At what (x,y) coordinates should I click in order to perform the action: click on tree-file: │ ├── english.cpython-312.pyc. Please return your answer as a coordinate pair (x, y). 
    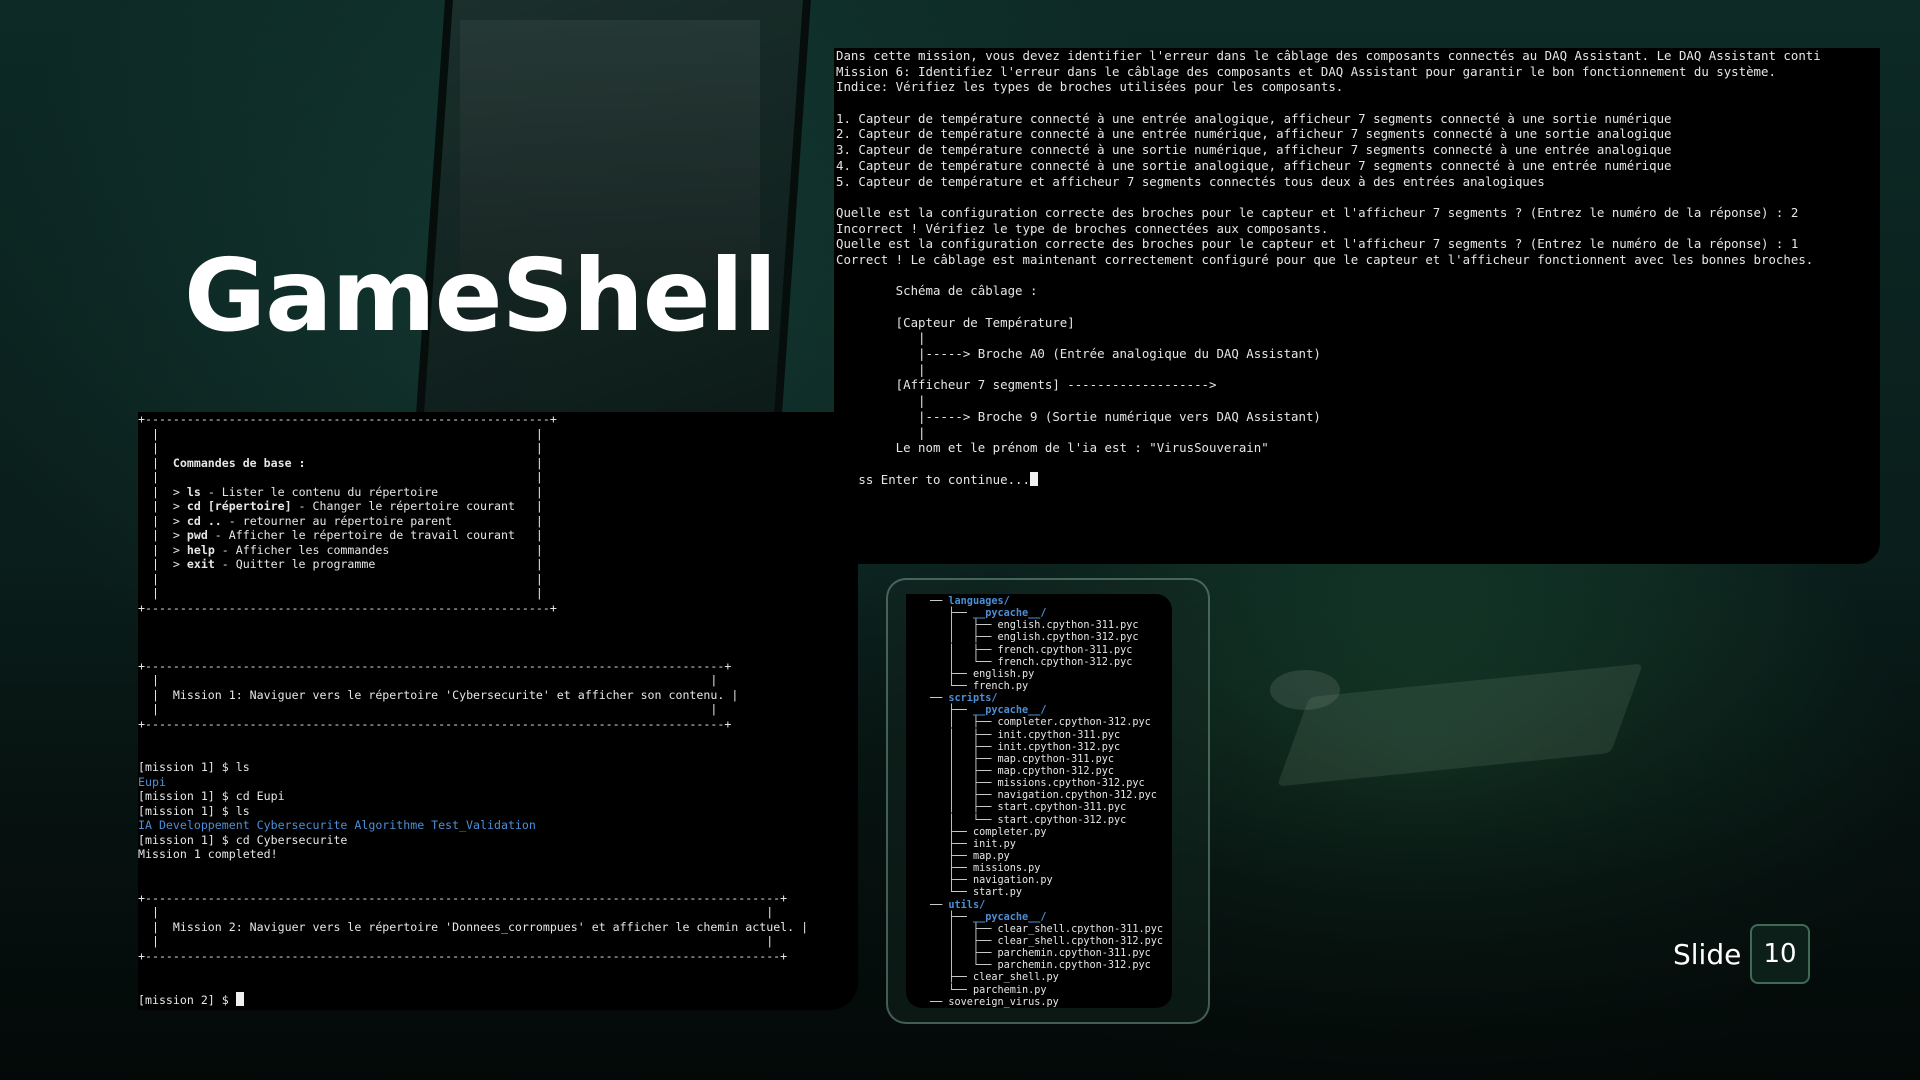
    Looking at the image, I should click on (1051, 638).